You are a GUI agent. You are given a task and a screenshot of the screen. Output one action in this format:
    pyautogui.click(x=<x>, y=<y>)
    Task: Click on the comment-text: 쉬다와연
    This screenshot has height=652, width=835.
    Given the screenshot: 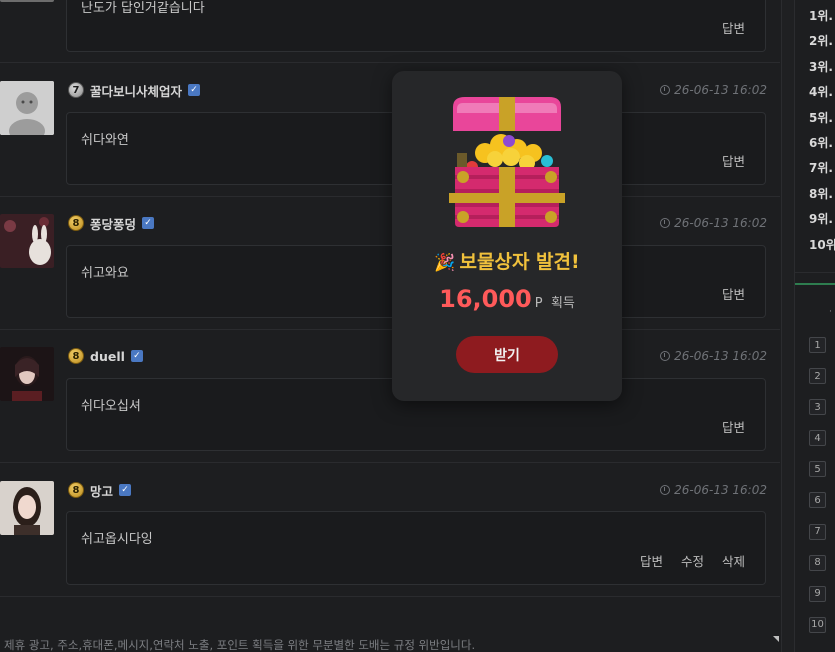 What is the action you would take?
    pyautogui.click(x=105, y=140)
    